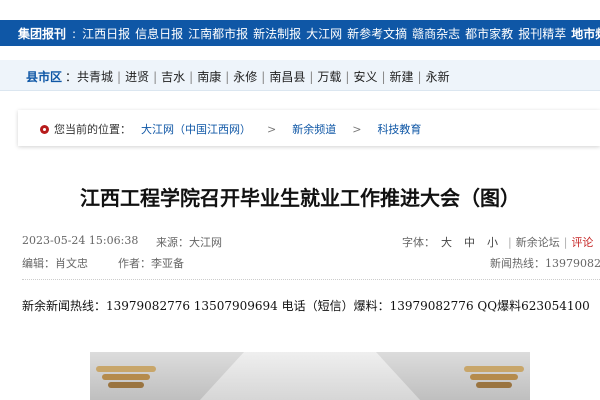 The height and width of the screenshot is (400, 600). I want to click on top-nav-item: 赣商杂志, so click(436, 33).